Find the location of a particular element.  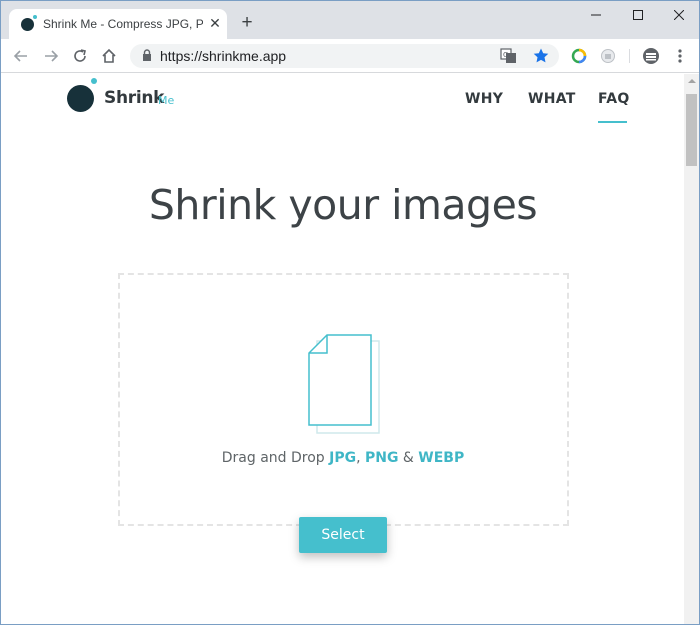

forward-button is located at coordinates (51, 56).